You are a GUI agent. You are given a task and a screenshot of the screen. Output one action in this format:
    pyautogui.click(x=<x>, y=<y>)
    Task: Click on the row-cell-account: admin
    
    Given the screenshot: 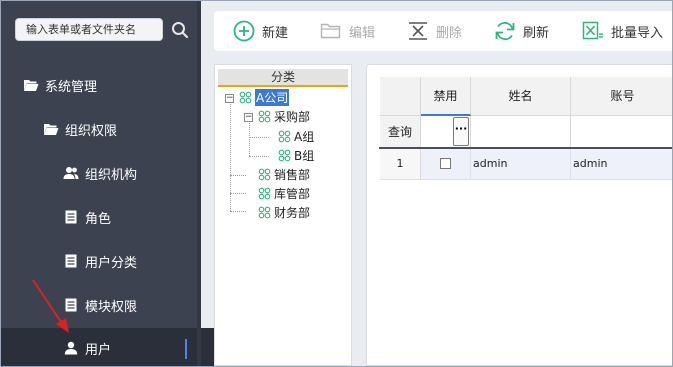 What is the action you would take?
    pyautogui.click(x=621, y=164)
    